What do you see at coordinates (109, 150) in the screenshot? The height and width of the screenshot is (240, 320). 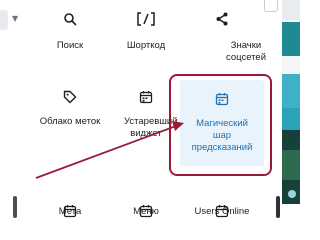 I see `annotation-arrow` at bounding box center [109, 150].